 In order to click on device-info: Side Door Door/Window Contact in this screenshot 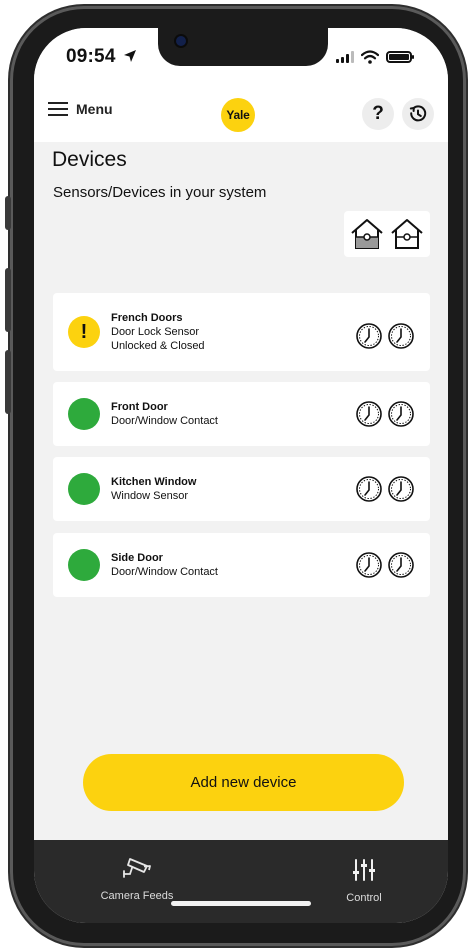, I will do `click(164, 565)`.